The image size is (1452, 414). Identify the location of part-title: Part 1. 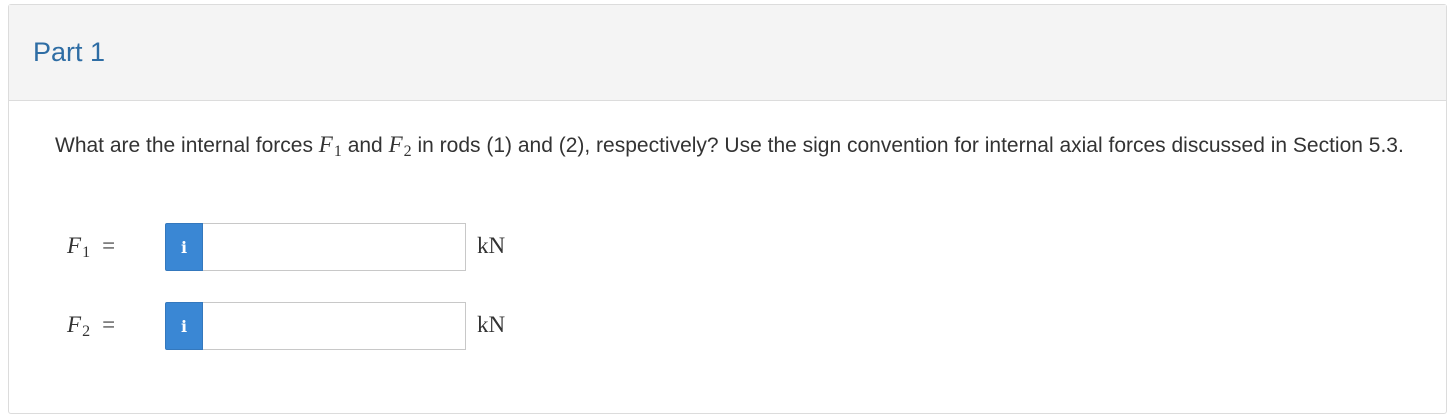
(69, 52).